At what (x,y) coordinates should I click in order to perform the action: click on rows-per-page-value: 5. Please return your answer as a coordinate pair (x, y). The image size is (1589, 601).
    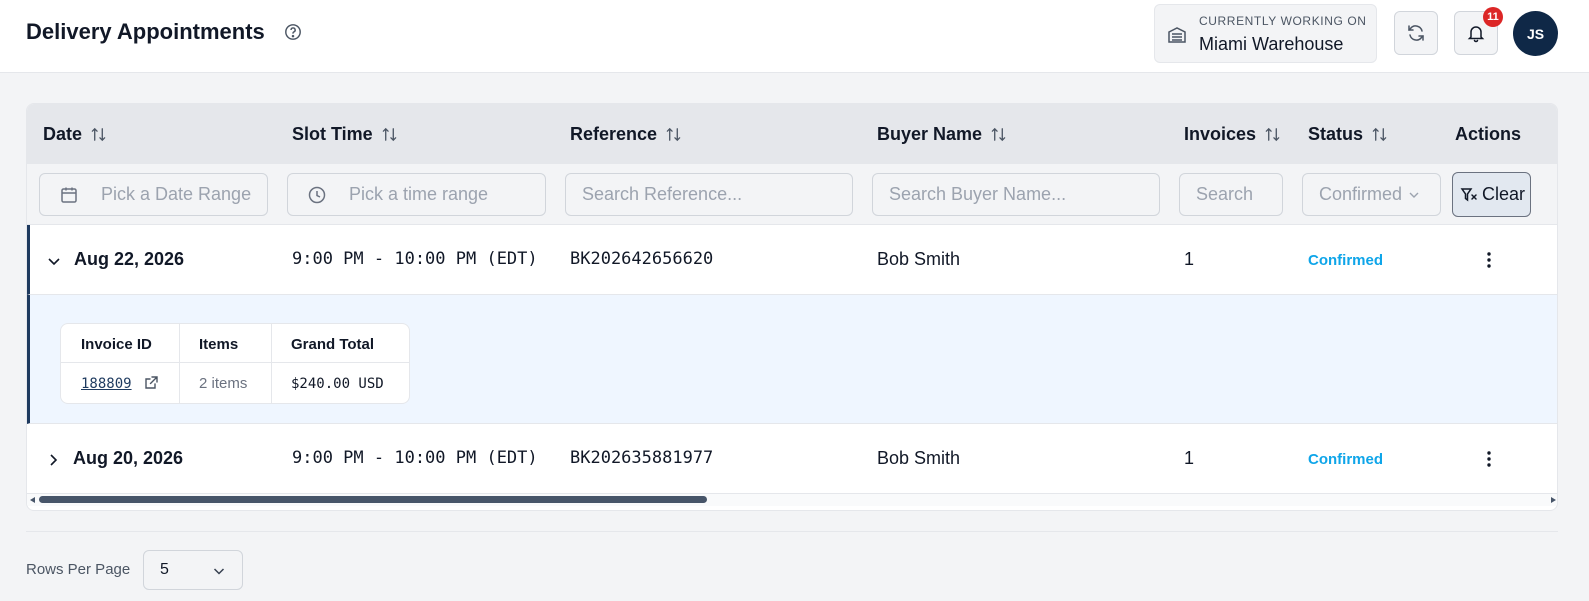
    Looking at the image, I should click on (164, 569).